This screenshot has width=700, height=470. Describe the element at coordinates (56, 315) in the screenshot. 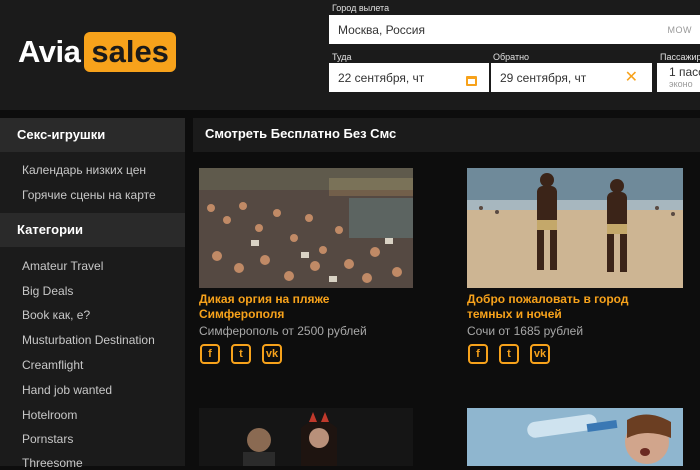

I see `sidebar-item-book: Book как, е?` at that location.